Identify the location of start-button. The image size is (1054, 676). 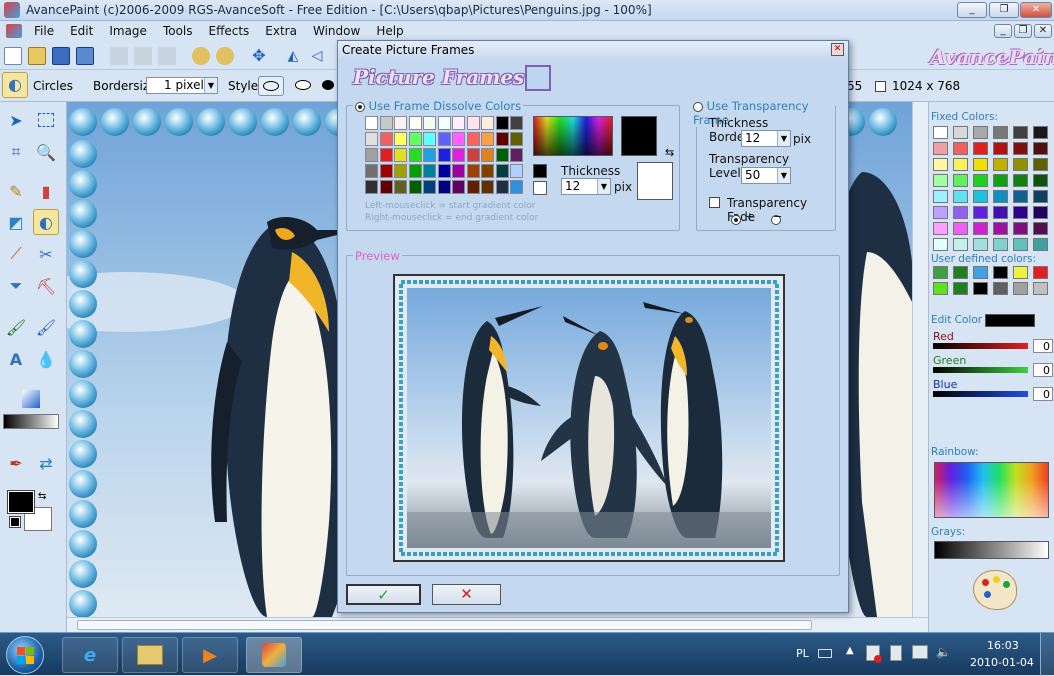
(25, 655).